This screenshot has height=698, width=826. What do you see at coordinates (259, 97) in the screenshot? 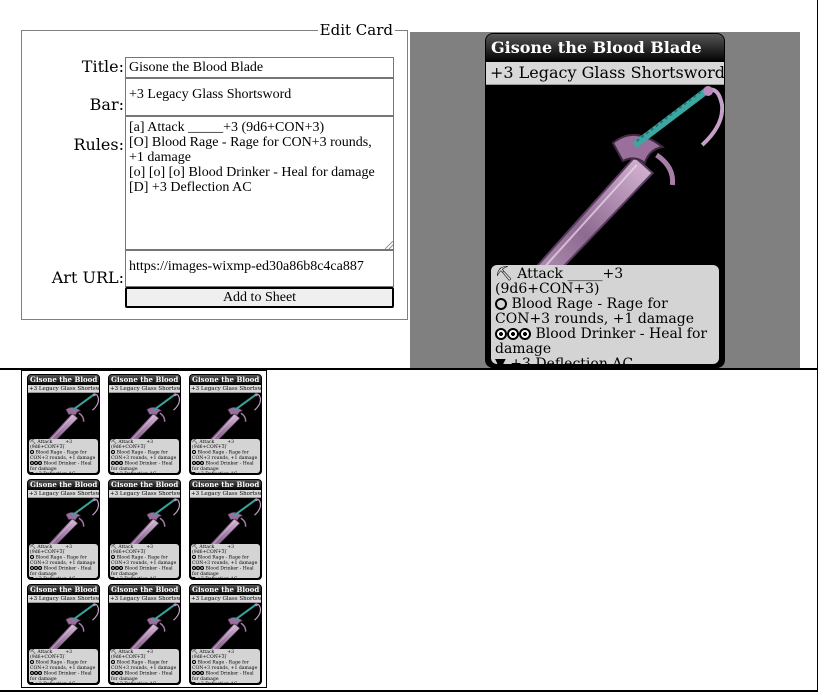
I see `bar-input: +3 Legacy Glass Shortsword` at bounding box center [259, 97].